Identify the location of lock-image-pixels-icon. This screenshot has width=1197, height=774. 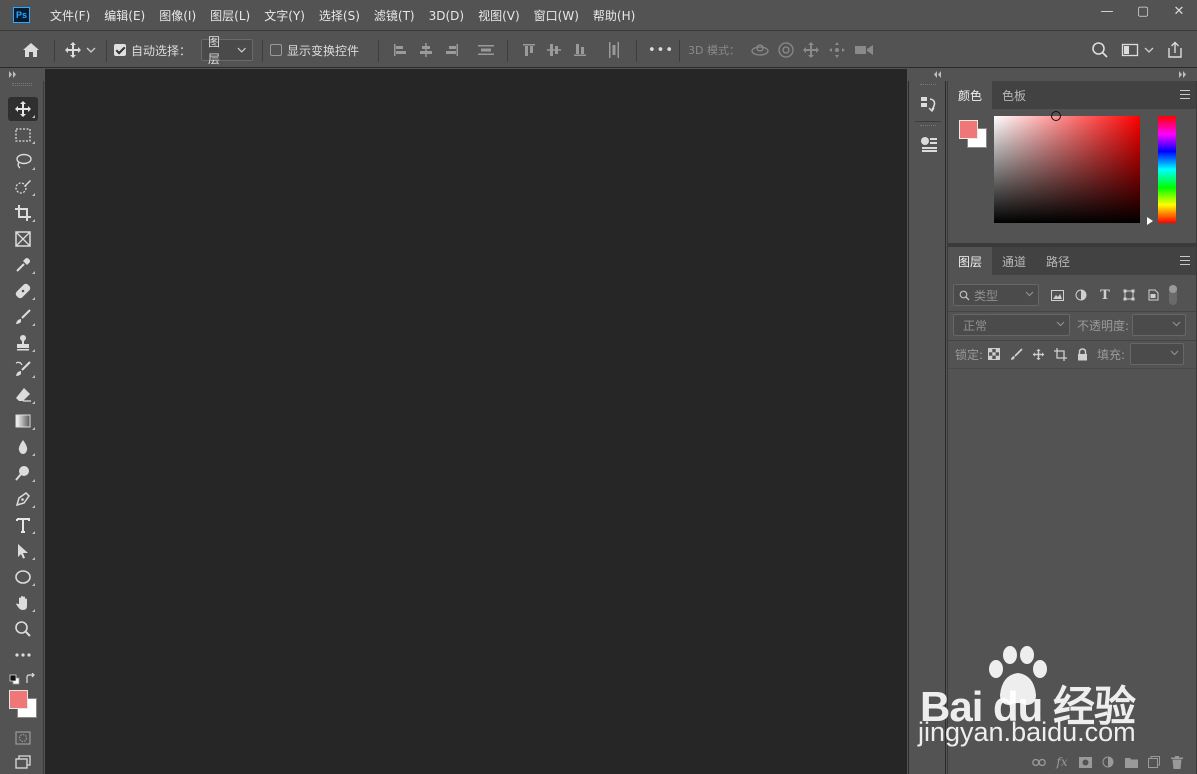
(1016, 354).